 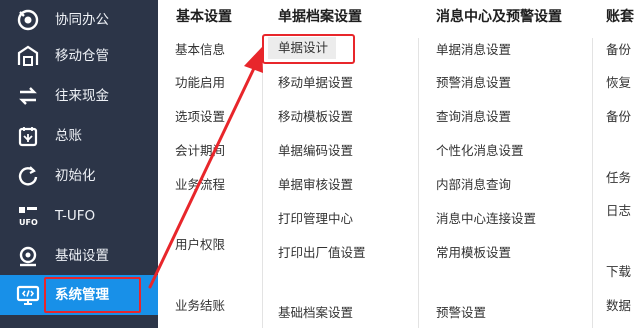 I want to click on sidebar-item-label: 往来现金, so click(x=82, y=96).